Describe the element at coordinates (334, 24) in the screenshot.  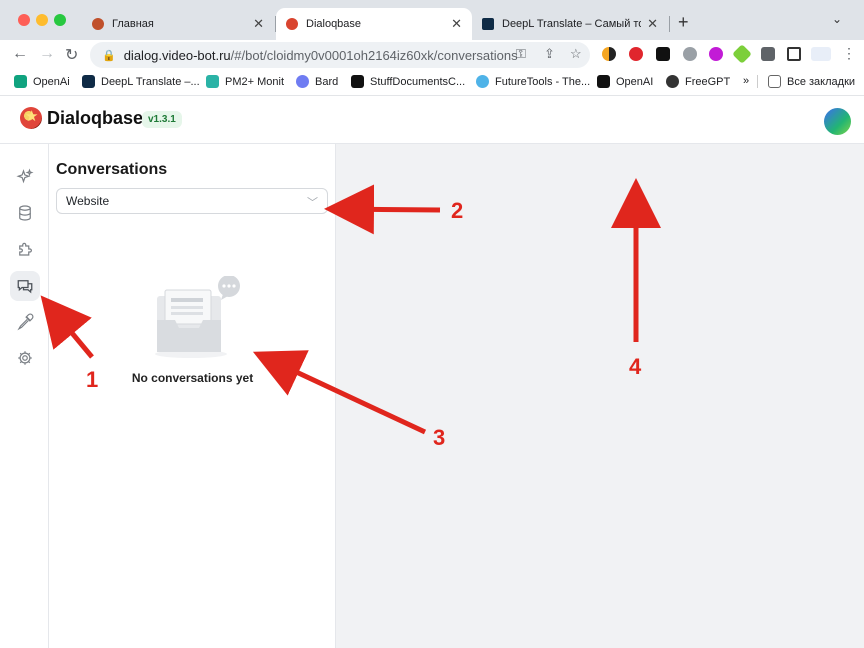
I see `tab-title: Dialoqbase` at that location.